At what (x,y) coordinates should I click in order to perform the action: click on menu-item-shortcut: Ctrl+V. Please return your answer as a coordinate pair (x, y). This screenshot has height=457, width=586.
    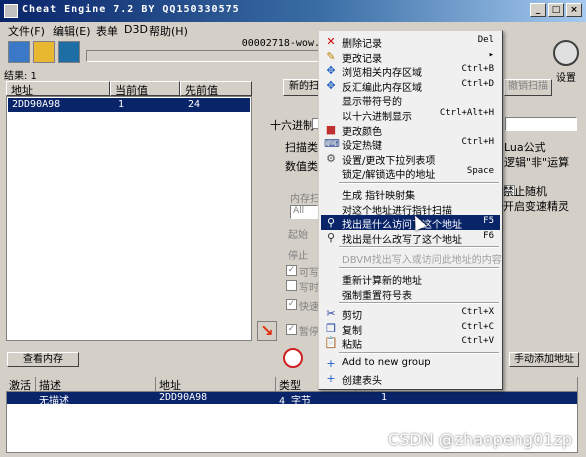
    Looking at the image, I should click on (477, 341).